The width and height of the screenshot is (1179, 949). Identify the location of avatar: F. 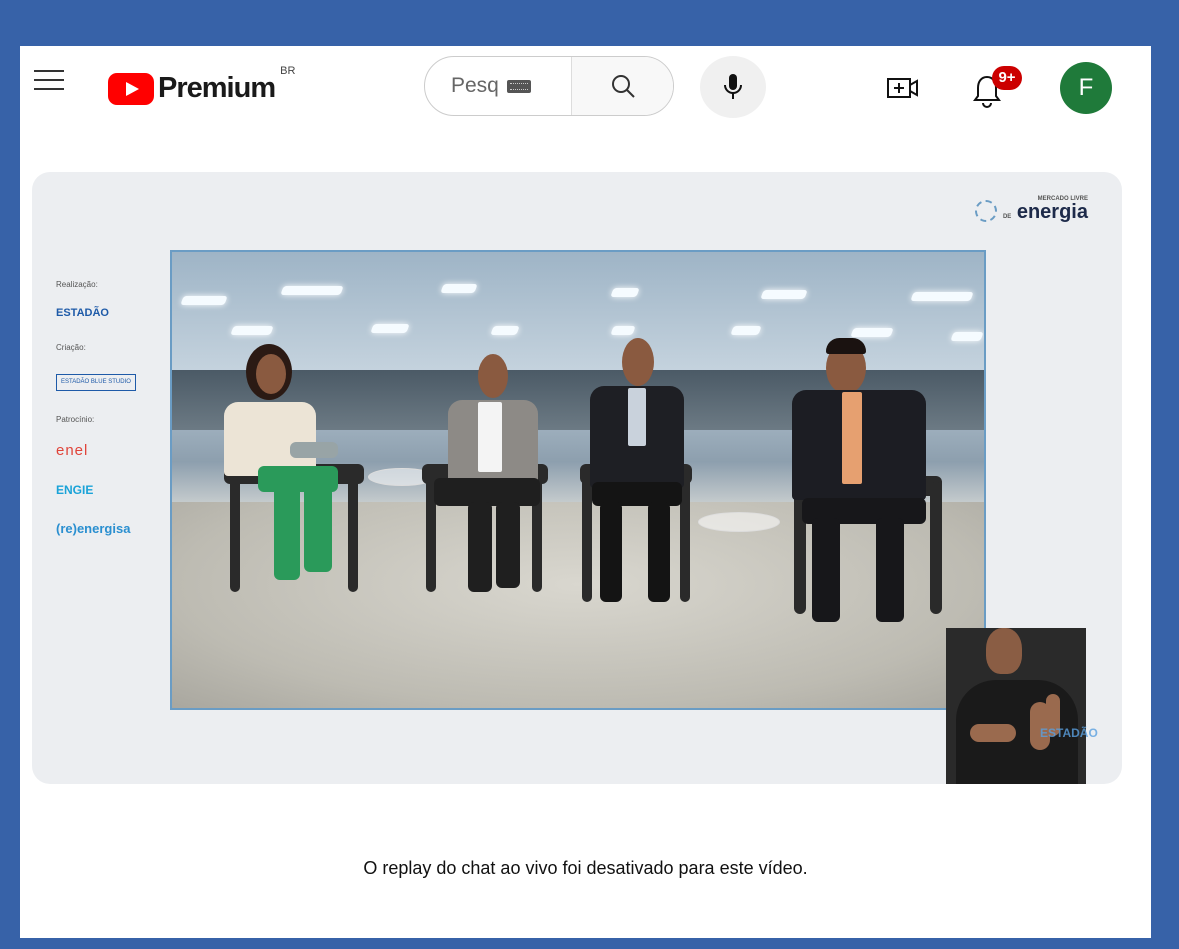
(1086, 88).